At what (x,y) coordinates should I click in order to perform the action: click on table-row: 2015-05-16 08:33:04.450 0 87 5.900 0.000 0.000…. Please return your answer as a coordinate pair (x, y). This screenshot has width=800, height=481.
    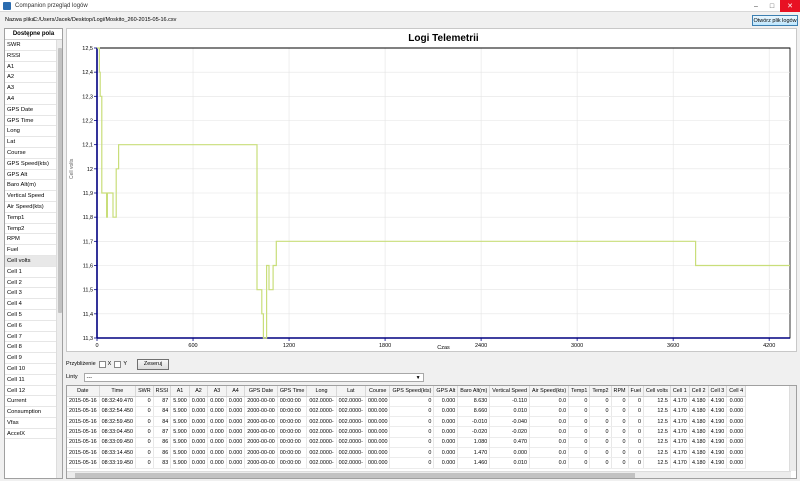
    Looking at the image, I should click on (407, 432).